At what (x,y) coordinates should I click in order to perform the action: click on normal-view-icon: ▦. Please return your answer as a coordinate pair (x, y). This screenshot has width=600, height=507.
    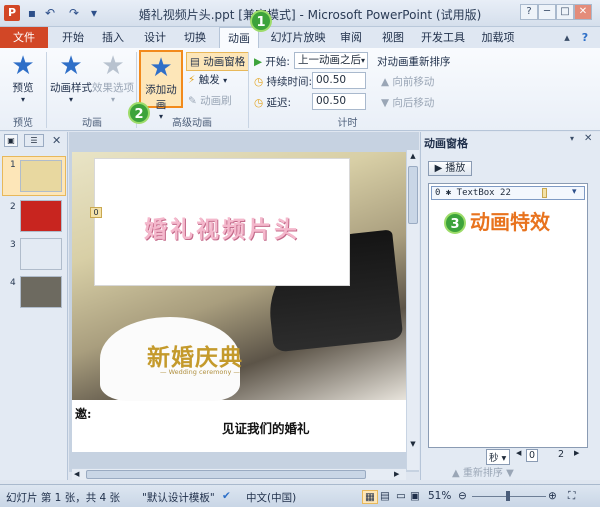
    Looking at the image, I should click on (370, 497).